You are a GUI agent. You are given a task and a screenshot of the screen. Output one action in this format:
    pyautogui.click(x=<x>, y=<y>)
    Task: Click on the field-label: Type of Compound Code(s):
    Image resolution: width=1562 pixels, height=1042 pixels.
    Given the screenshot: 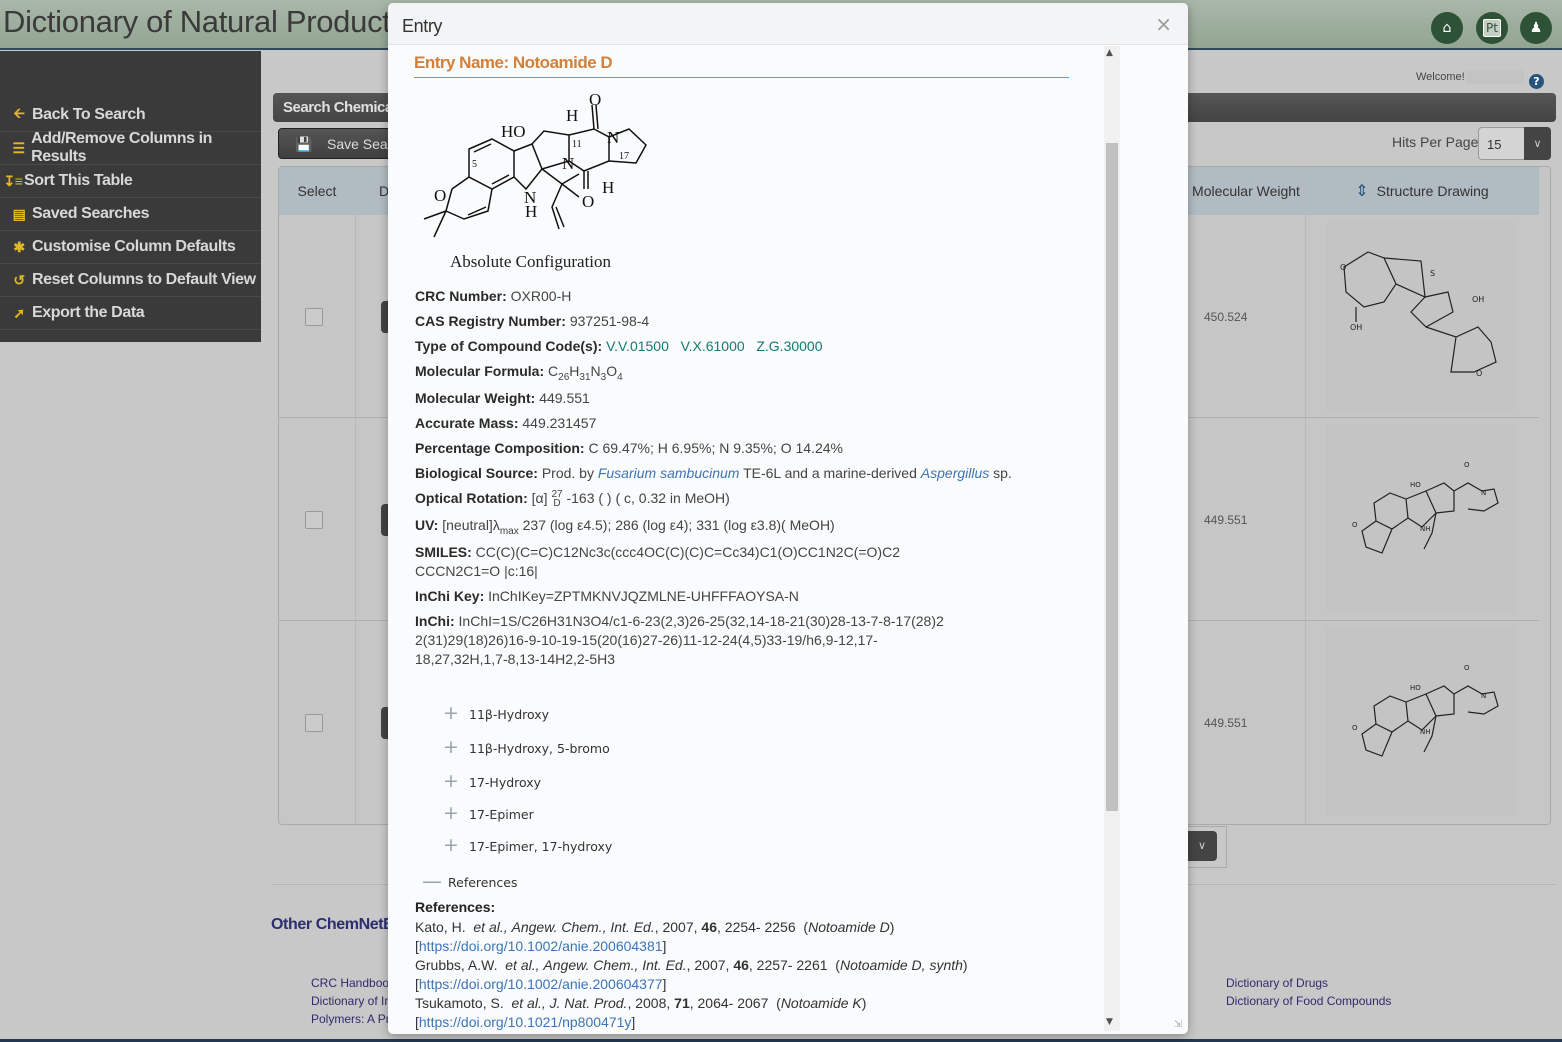 What is the action you would take?
    pyautogui.click(x=509, y=346)
    